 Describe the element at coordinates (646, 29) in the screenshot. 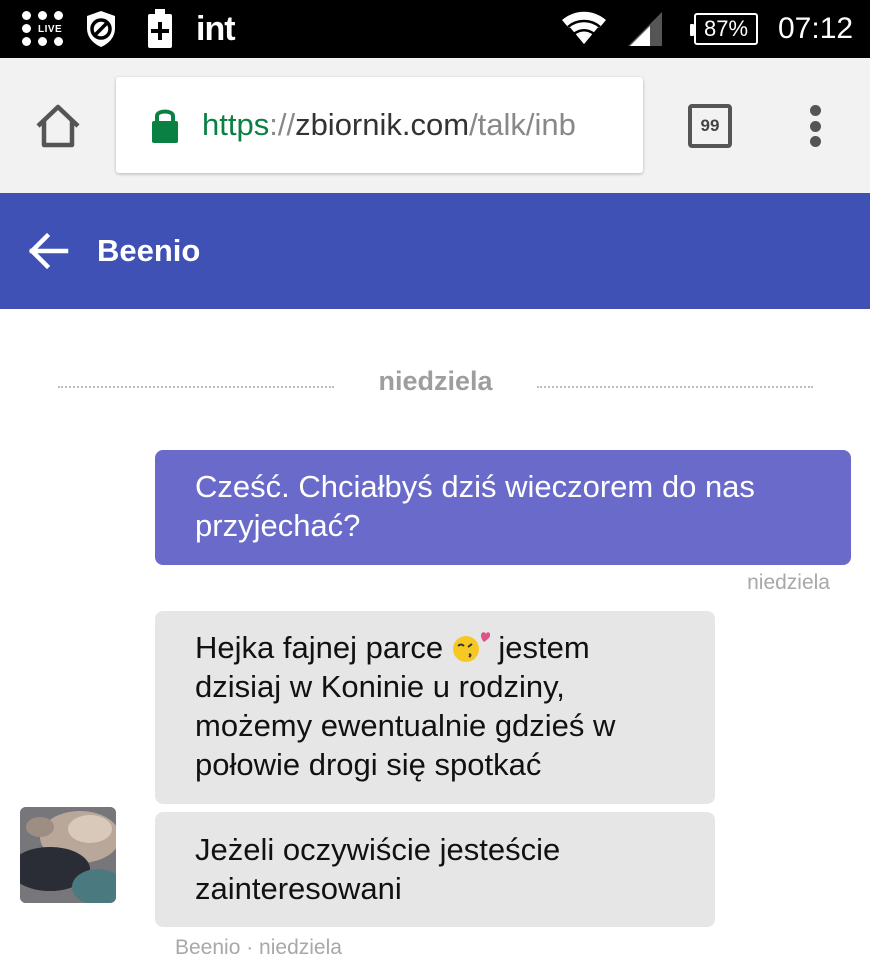

I see `cell-signal-icon` at that location.